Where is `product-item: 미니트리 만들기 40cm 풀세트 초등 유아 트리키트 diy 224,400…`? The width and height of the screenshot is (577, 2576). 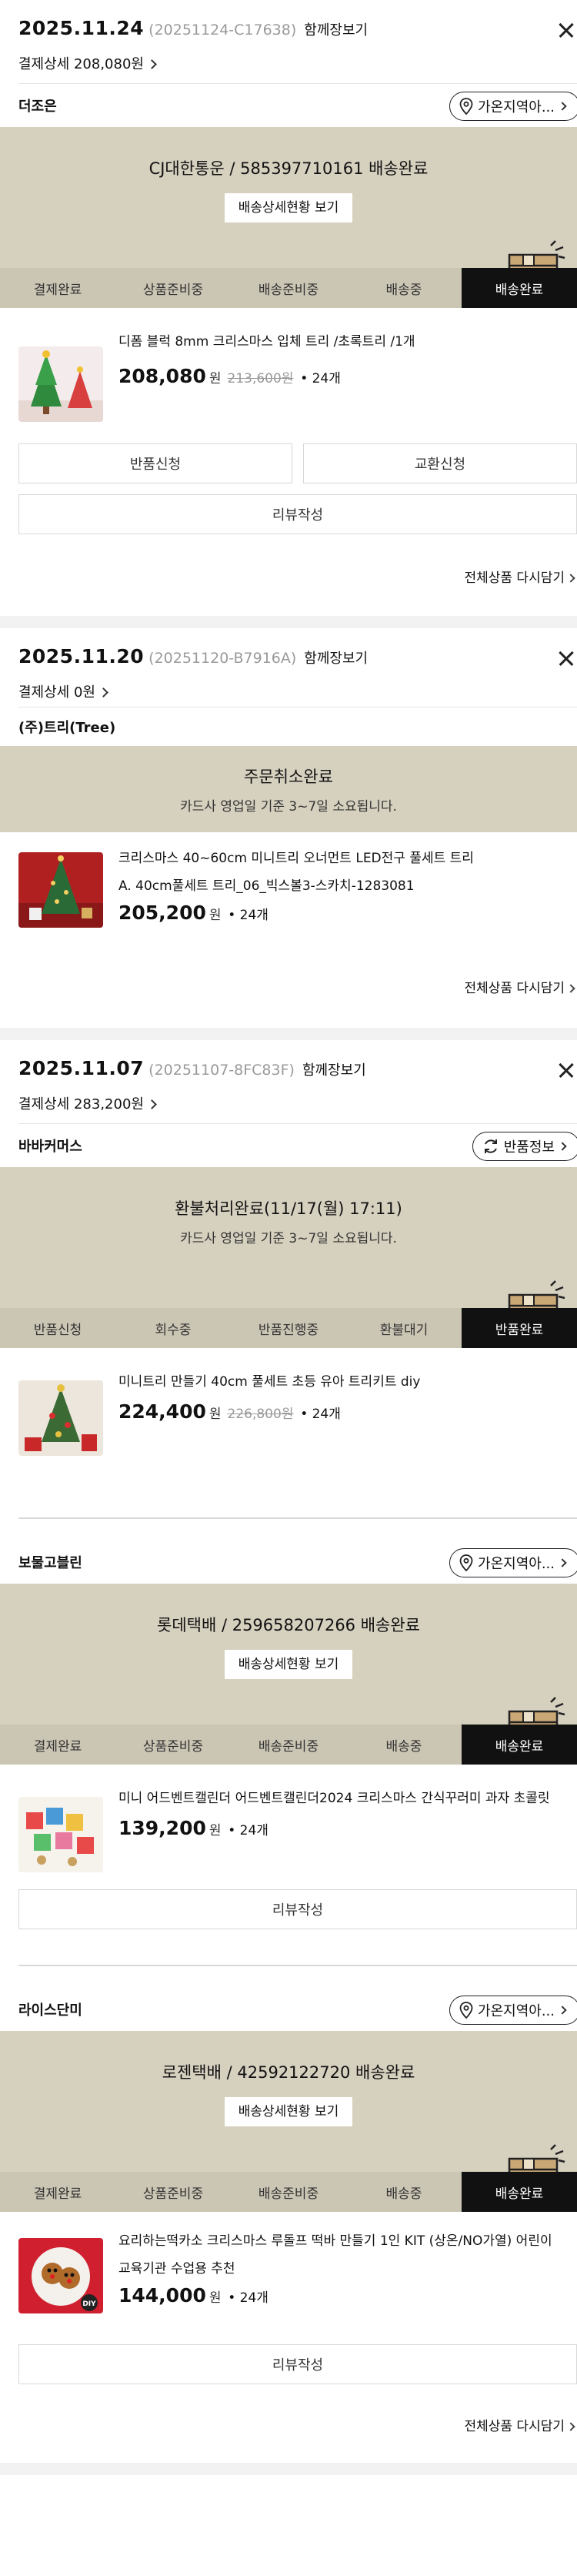 product-item: 미니트리 만들기 40cm 풀세트 초등 유아 트리키트 diy 224,400… is located at coordinates (288, 1414).